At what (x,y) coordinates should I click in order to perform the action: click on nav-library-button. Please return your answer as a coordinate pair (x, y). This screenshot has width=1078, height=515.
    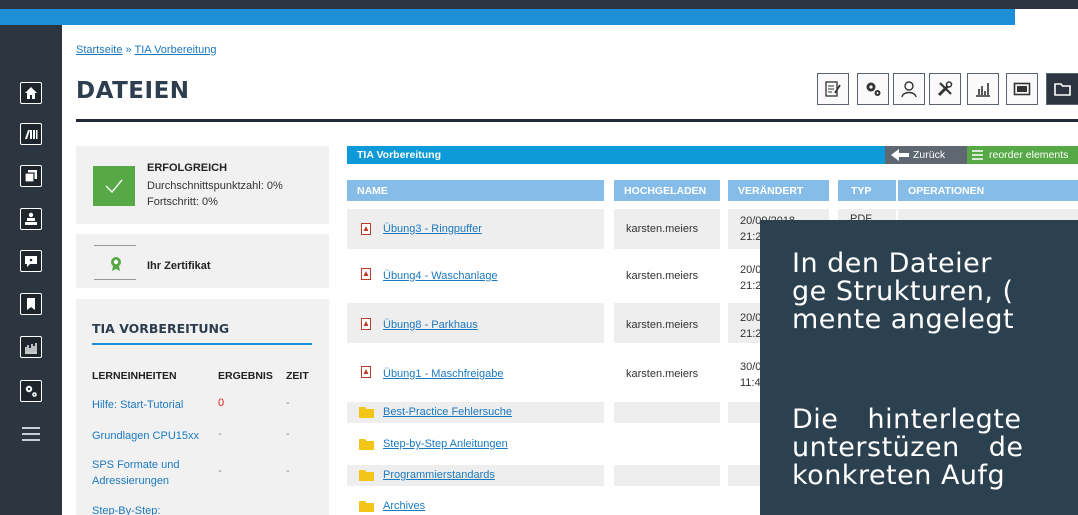
    Looking at the image, I should click on (31, 134).